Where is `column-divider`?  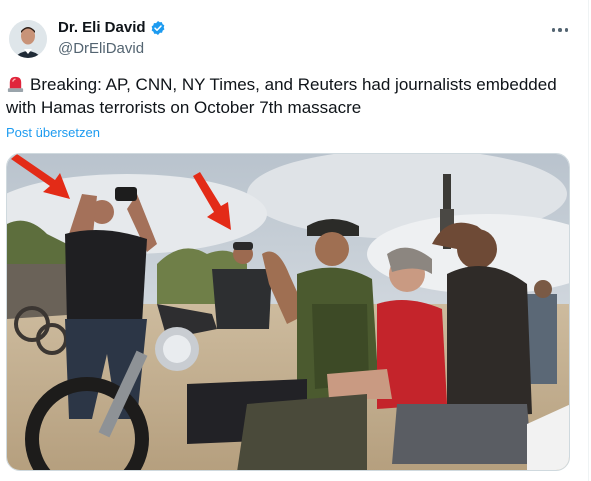 column-divider is located at coordinates (588, 240).